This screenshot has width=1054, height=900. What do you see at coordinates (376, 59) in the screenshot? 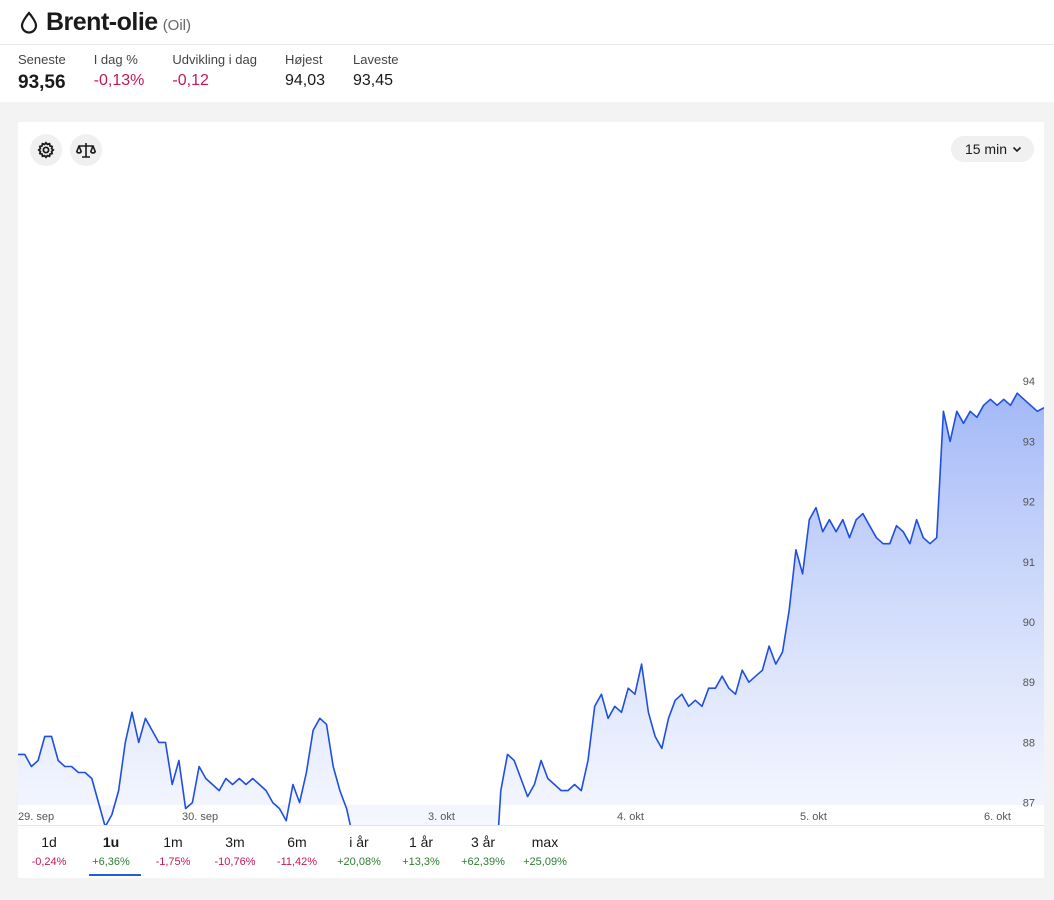
I see `stat-label: Laveste` at bounding box center [376, 59].